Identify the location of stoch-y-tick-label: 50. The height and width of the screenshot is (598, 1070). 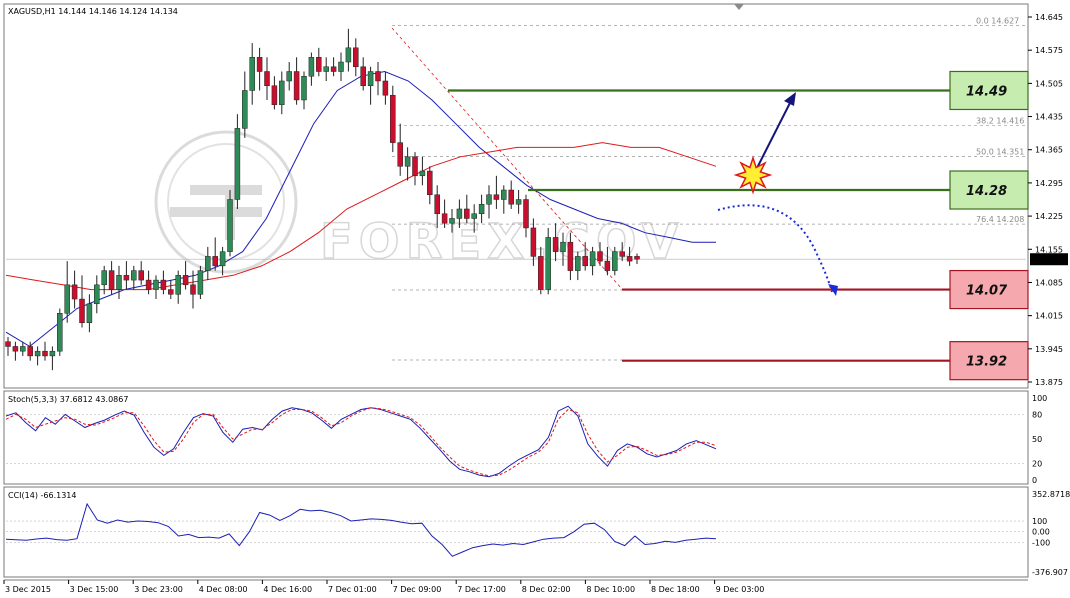
(1037, 439).